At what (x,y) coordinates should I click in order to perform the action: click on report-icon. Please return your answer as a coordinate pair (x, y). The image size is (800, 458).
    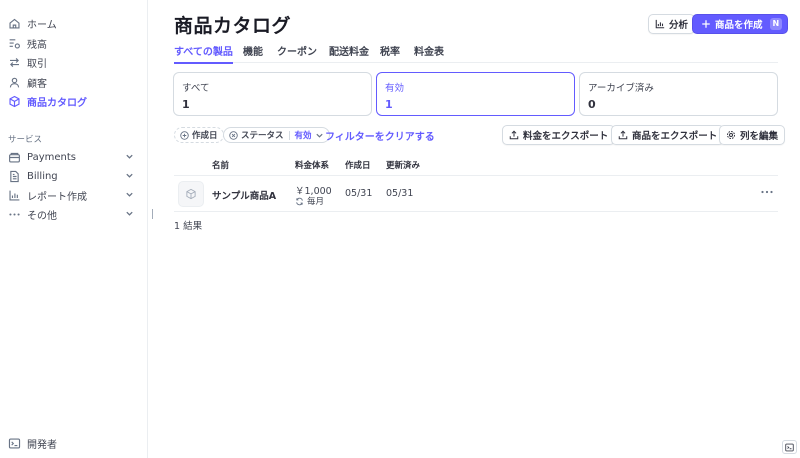
    Looking at the image, I should click on (14, 195).